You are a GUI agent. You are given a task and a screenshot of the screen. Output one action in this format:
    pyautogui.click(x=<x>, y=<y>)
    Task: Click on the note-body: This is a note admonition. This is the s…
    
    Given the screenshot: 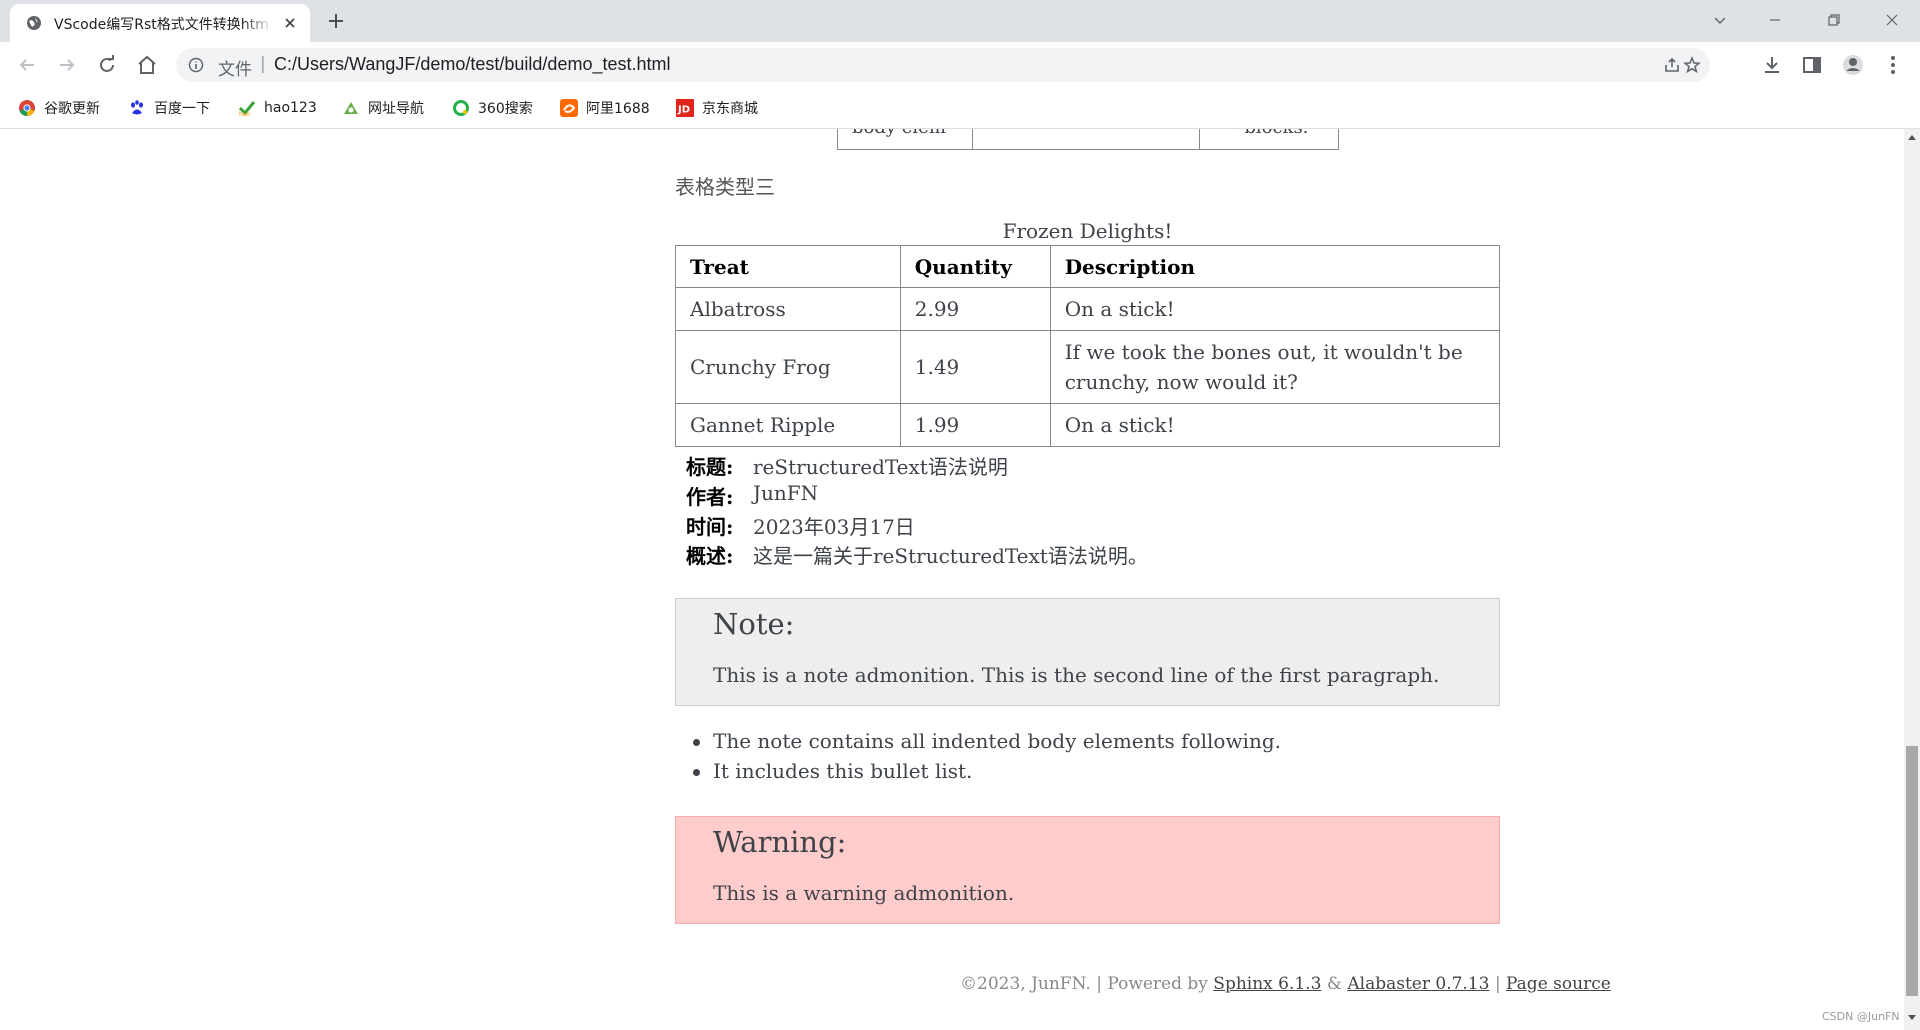 What is the action you would take?
    pyautogui.click(x=1076, y=675)
    